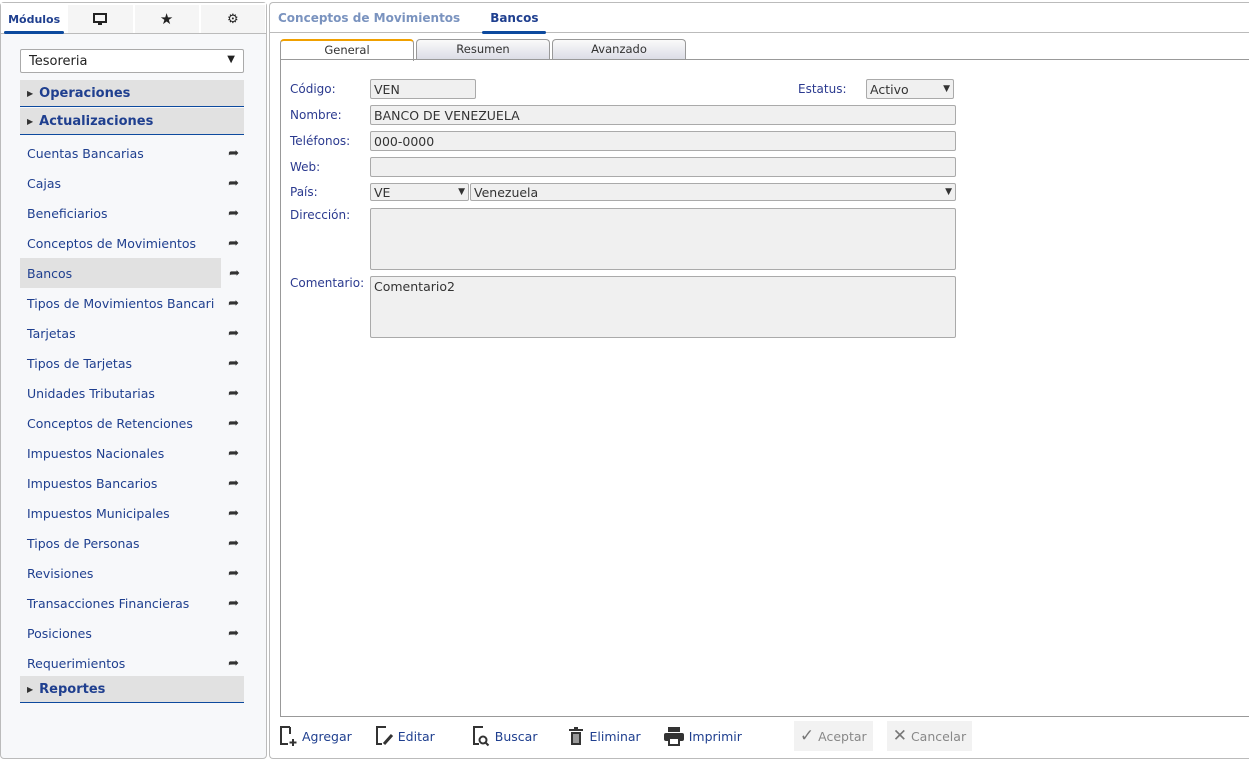  I want to click on gears-icon: ⚙, so click(233, 19).